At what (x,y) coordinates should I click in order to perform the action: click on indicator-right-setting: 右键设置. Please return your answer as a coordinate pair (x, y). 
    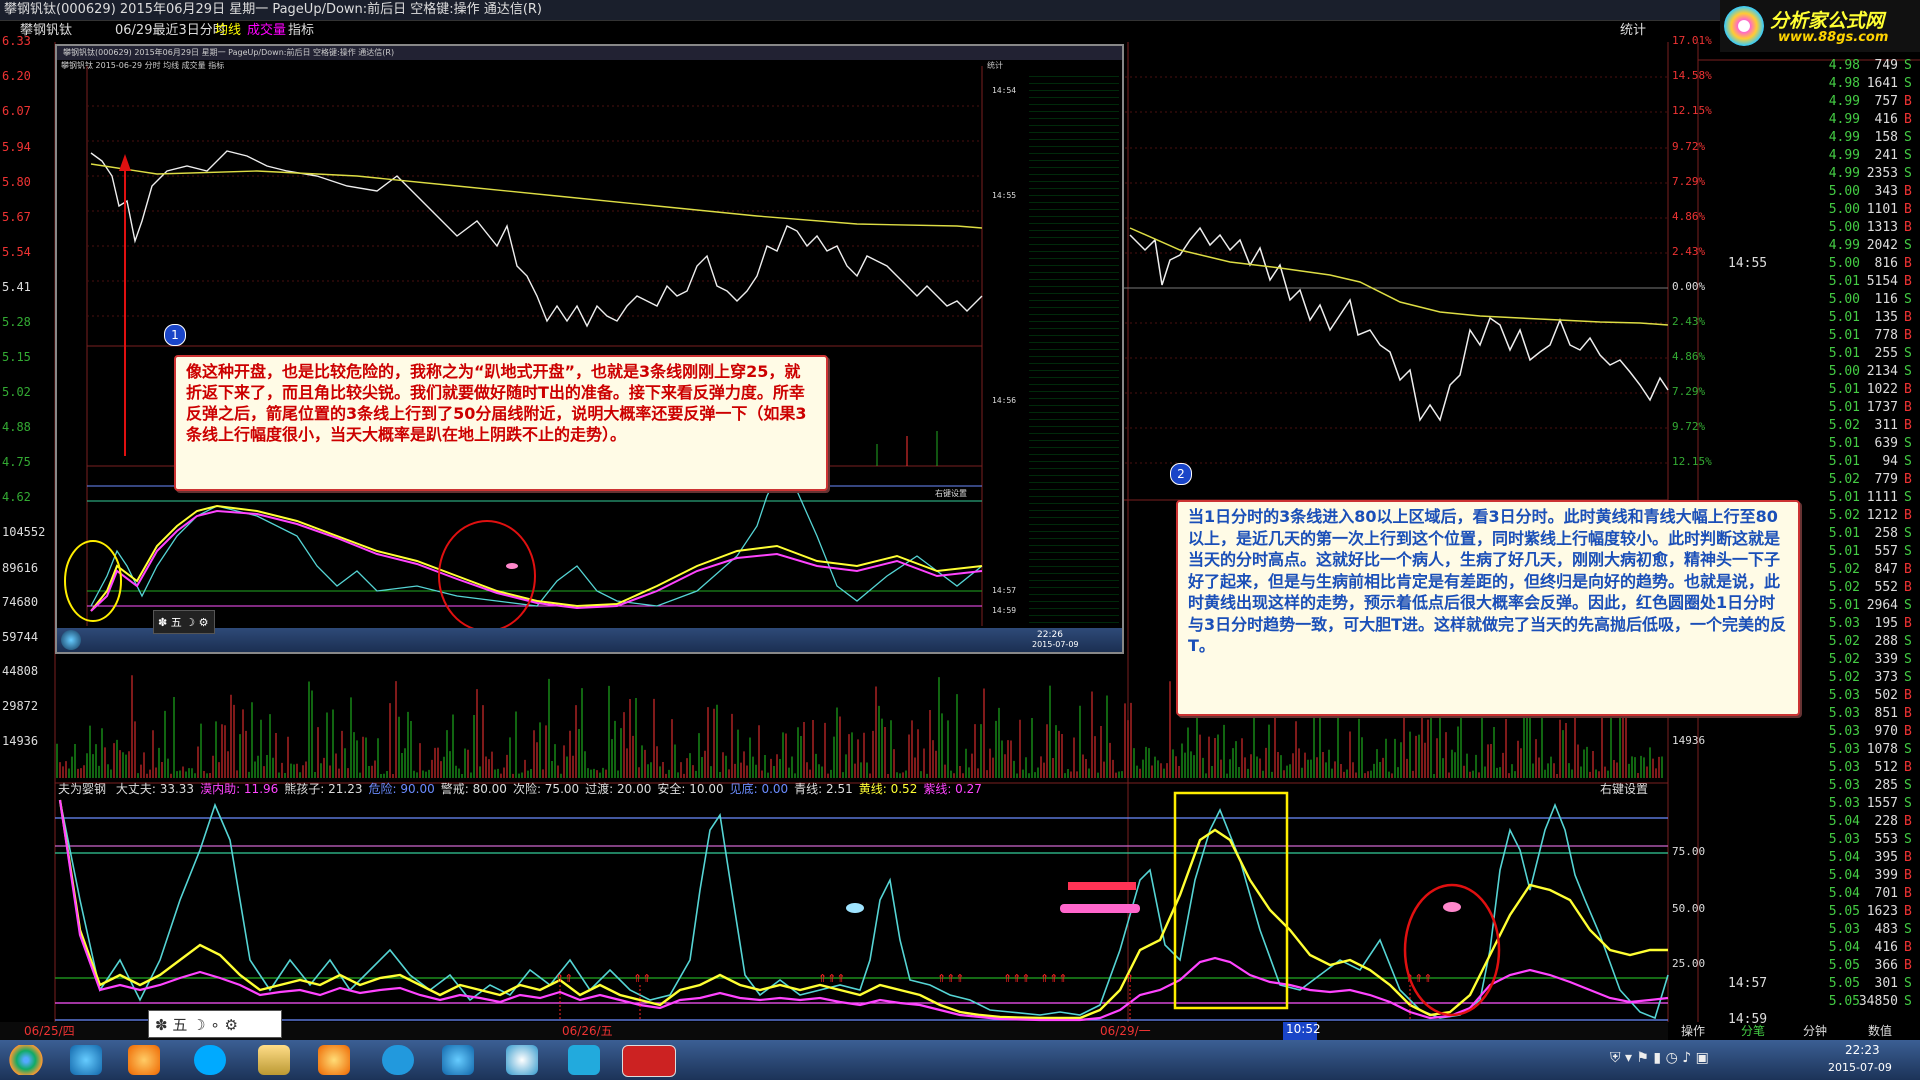
    Looking at the image, I should click on (1624, 788).